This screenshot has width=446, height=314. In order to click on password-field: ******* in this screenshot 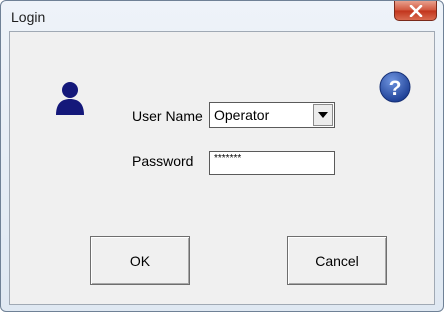, I will do `click(272, 163)`.